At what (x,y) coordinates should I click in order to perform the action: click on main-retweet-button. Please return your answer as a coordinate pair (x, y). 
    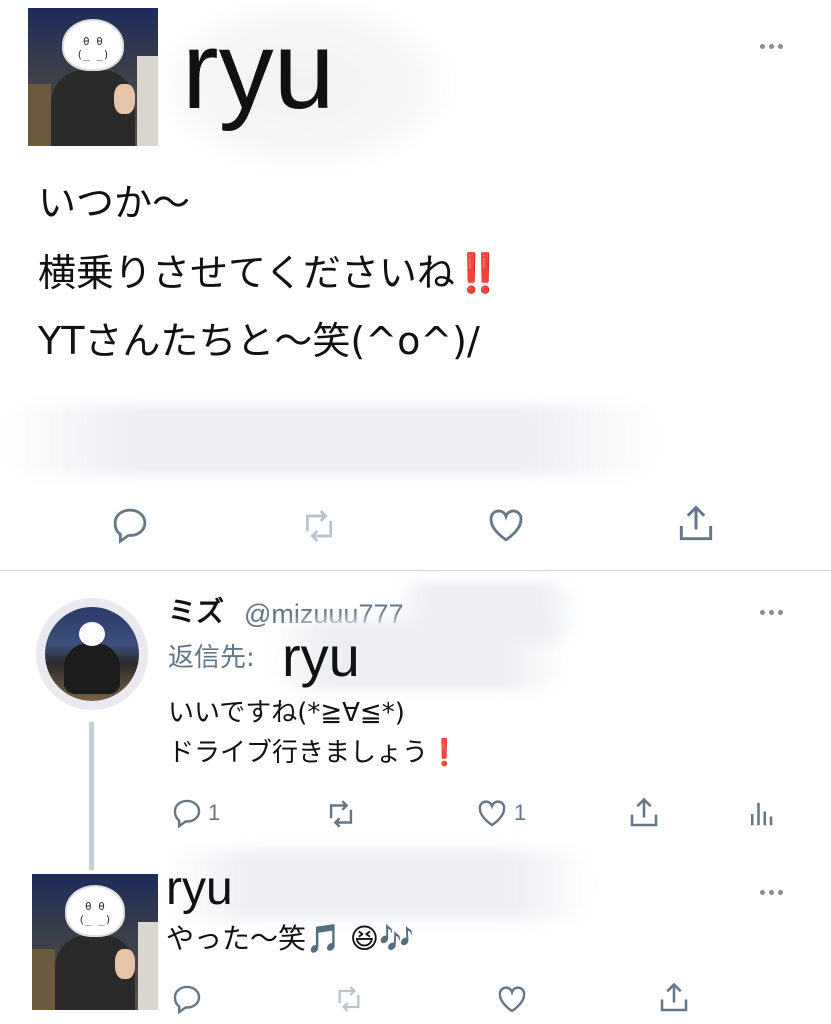
    Looking at the image, I should click on (319, 526).